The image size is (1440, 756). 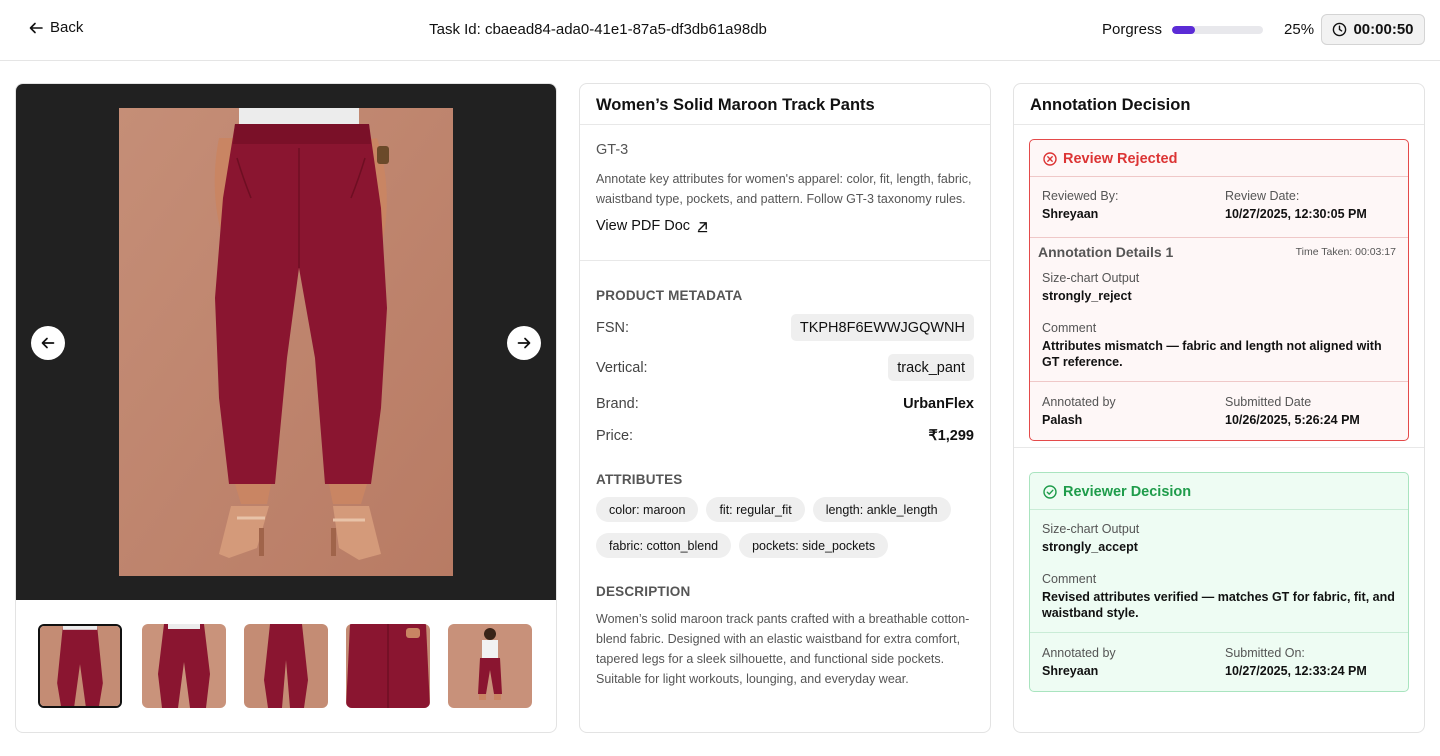 I want to click on size-chart-output-value: strongly_accept, so click(x=1090, y=547).